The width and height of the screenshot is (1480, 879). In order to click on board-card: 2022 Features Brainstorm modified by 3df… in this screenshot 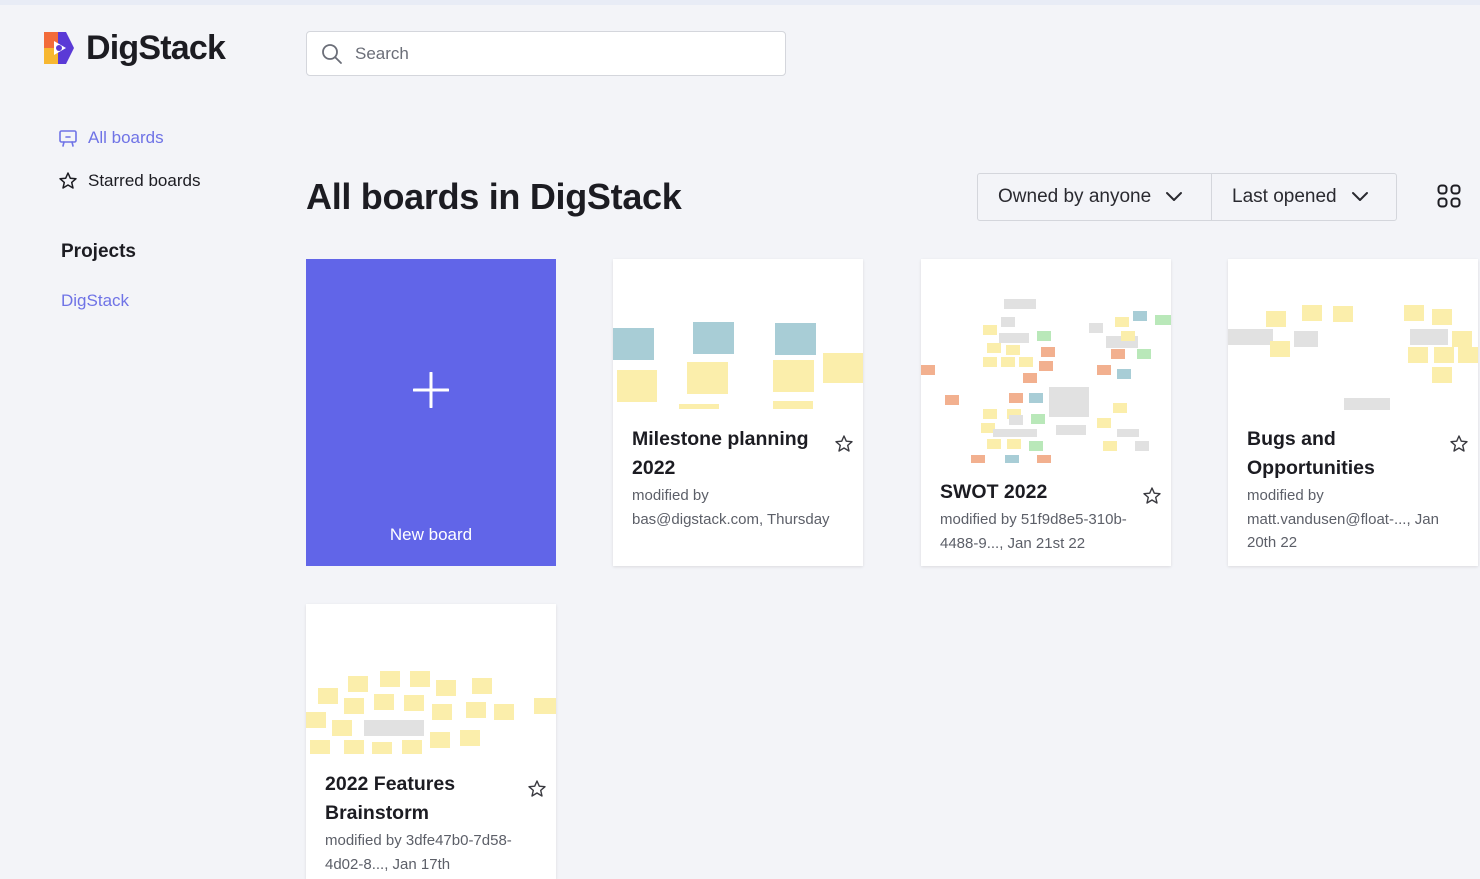, I will do `click(431, 741)`.